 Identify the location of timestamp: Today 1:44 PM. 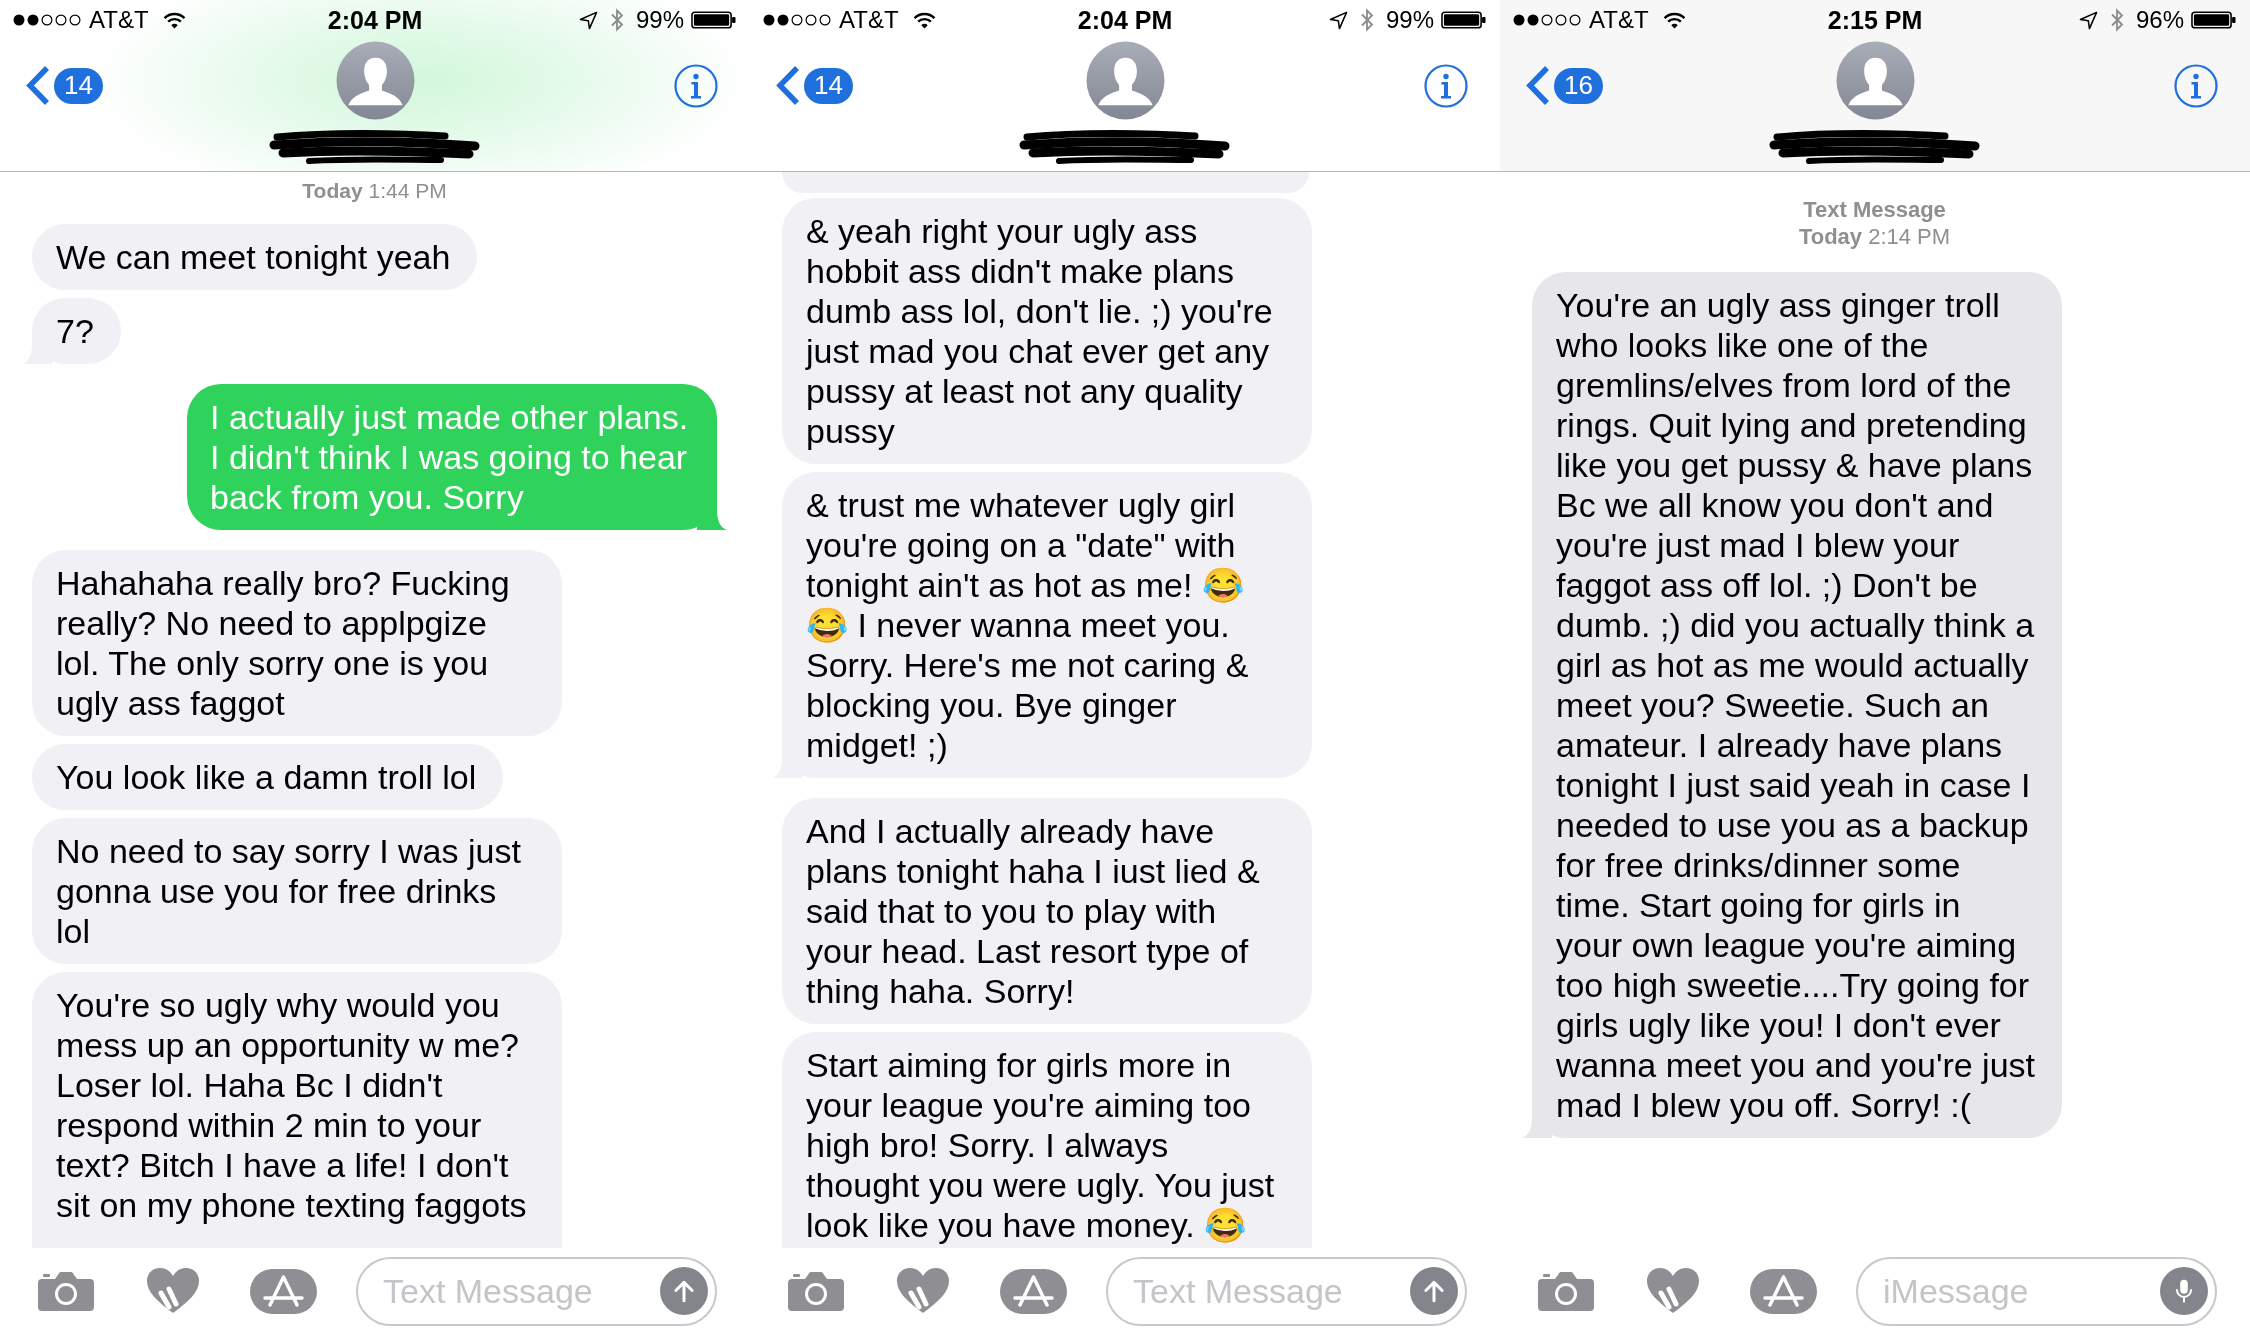
(374, 191).